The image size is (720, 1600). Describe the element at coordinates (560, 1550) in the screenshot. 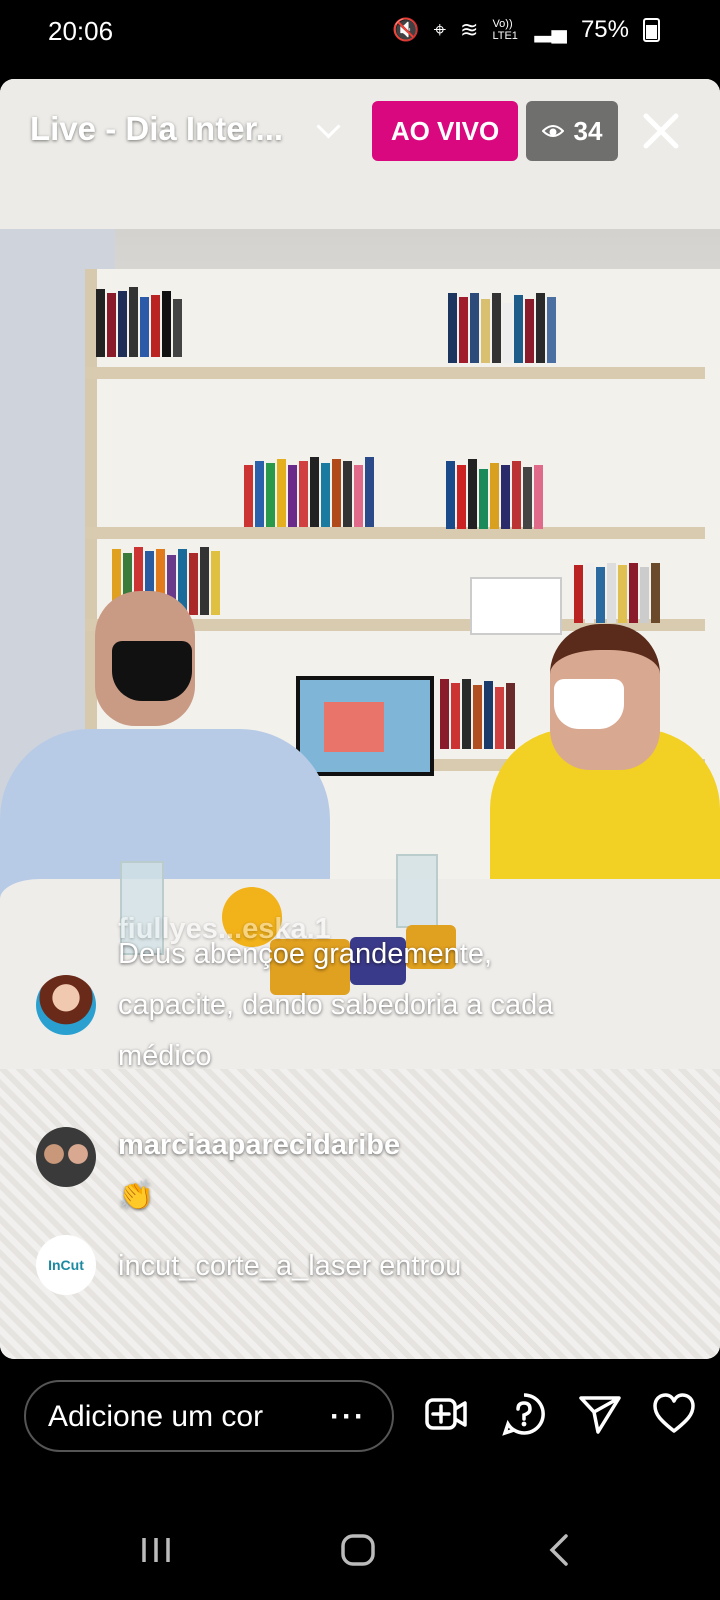

I see `back-icon` at that location.